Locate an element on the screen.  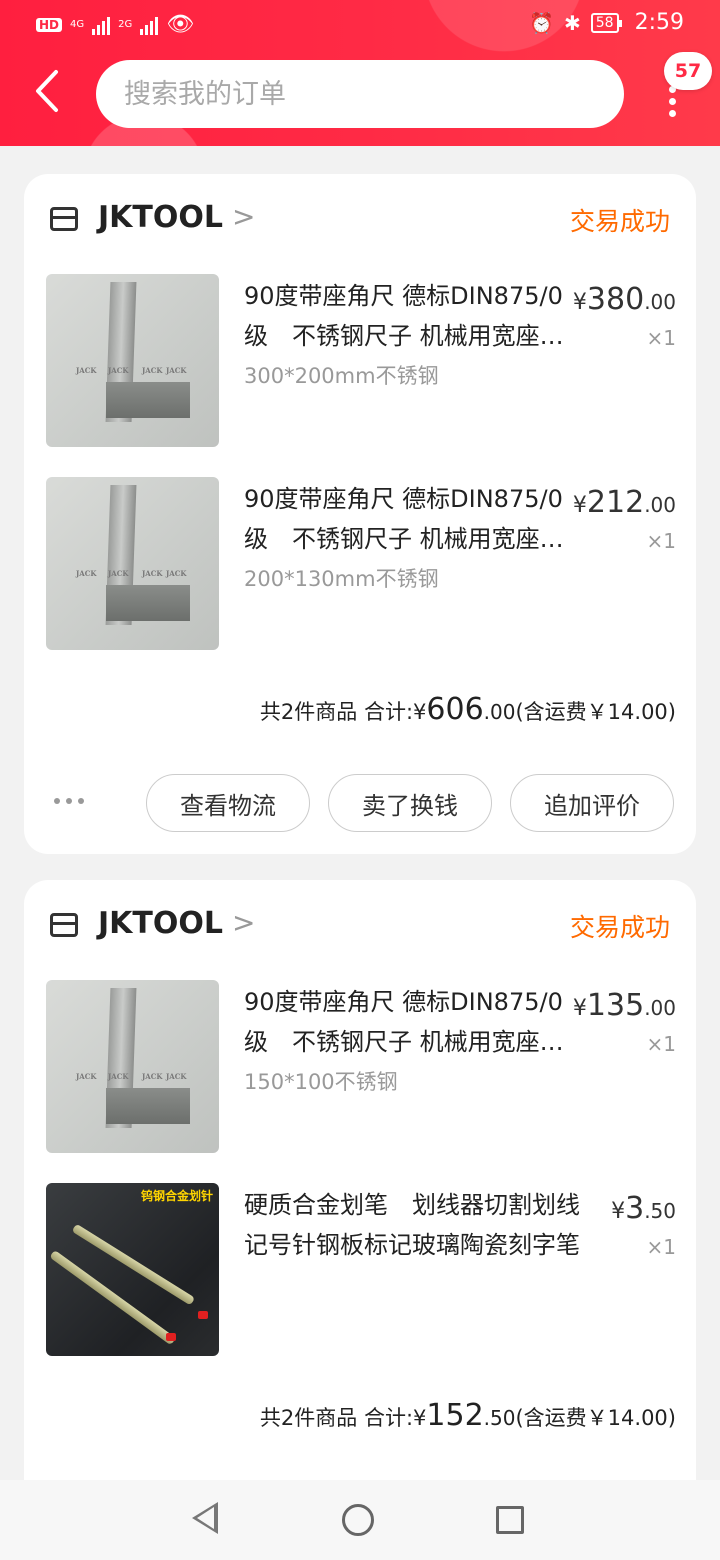
product-title: 硬质合金划笔 划线器切割划线记号针钢板标记玻璃陶瓷刻字笔 is located at coordinates (419, 1225).